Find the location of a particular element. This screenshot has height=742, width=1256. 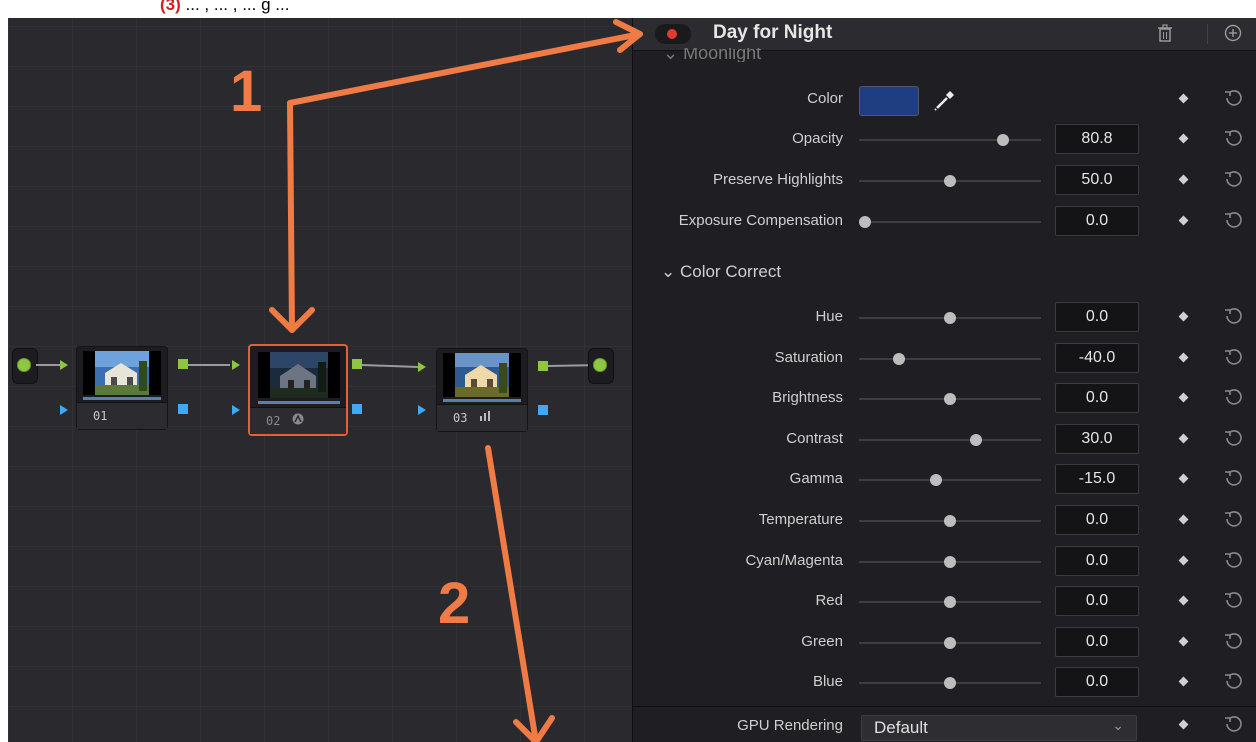

node01-key-input is located at coordinates (64, 410).